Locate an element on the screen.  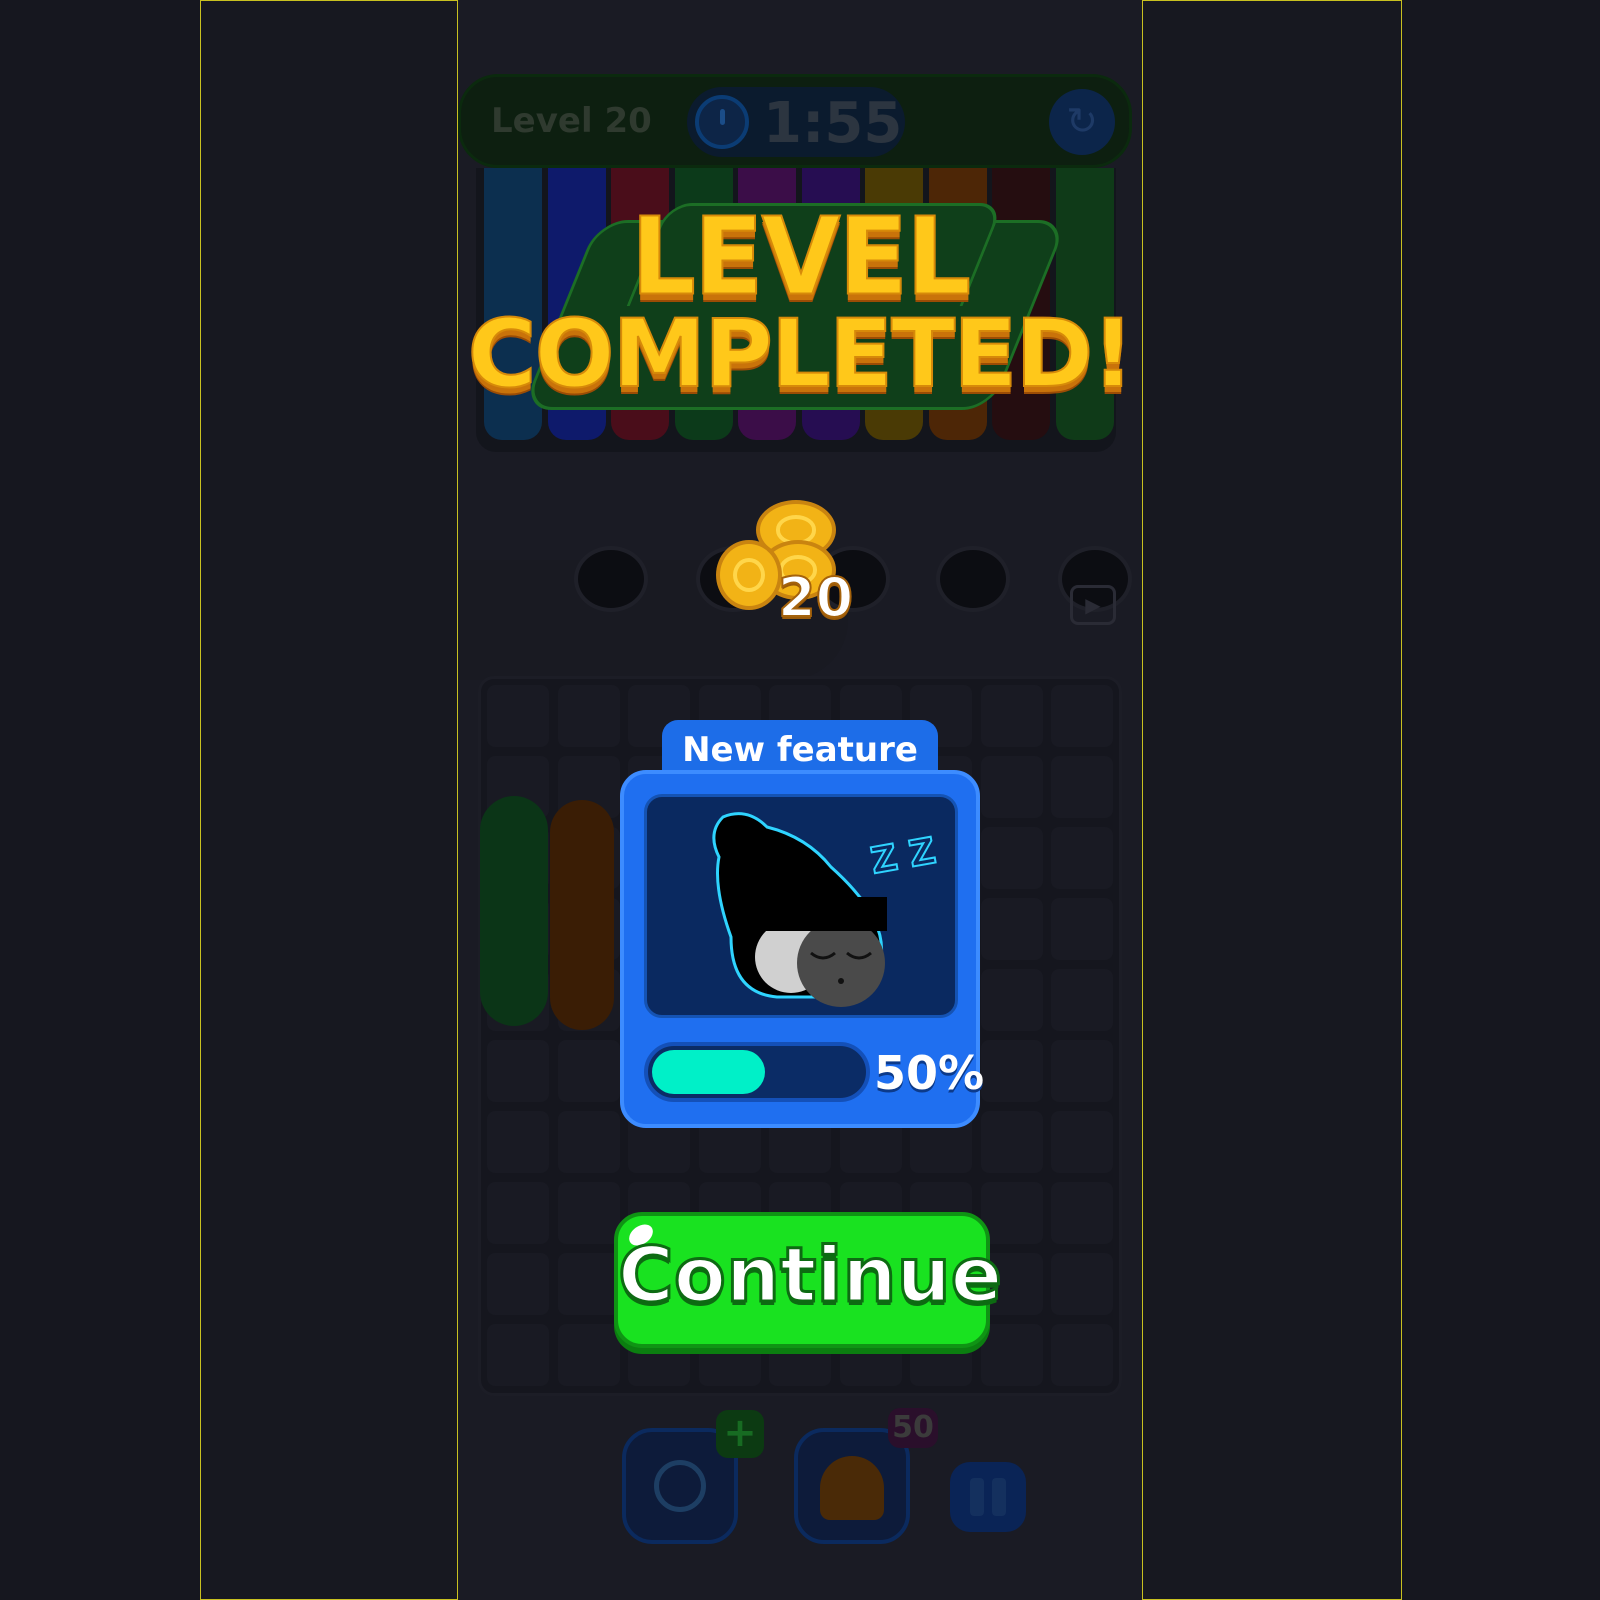
top-bar: Level 20 1:55 ↻ is located at coordinates (795, 121).